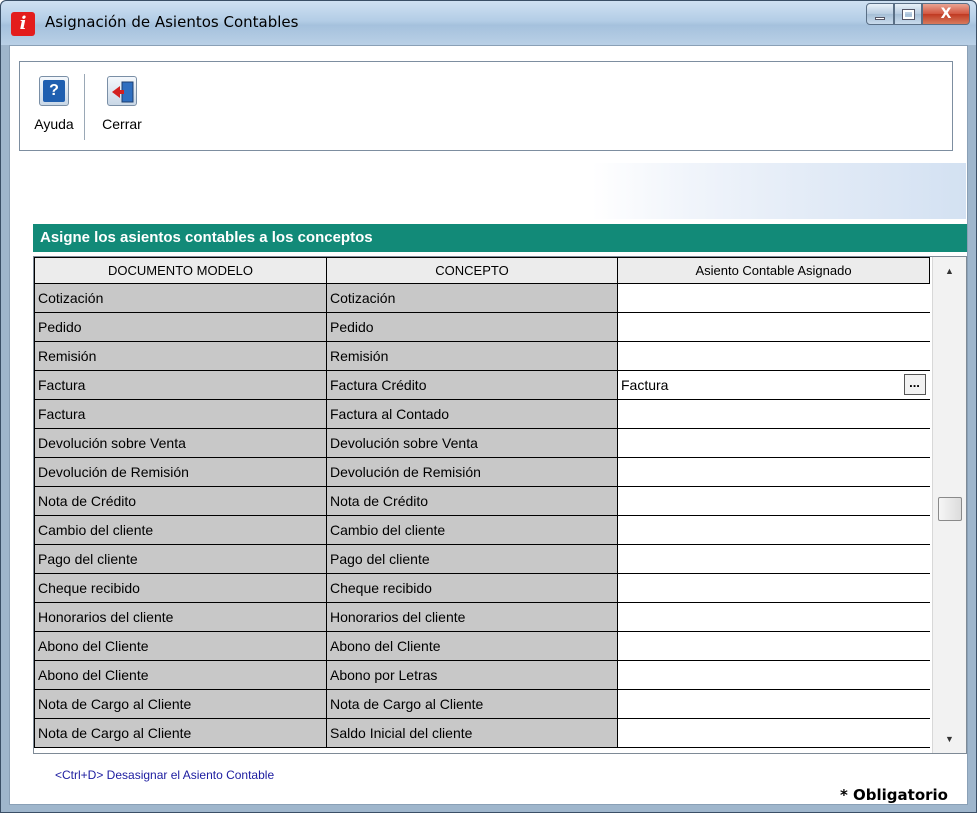 Image resolution: width=977 pixels, height=813 pixels. Describe the element at coordinates (122, 91) in the screenshot. I see `exit-door-icon` at that location.